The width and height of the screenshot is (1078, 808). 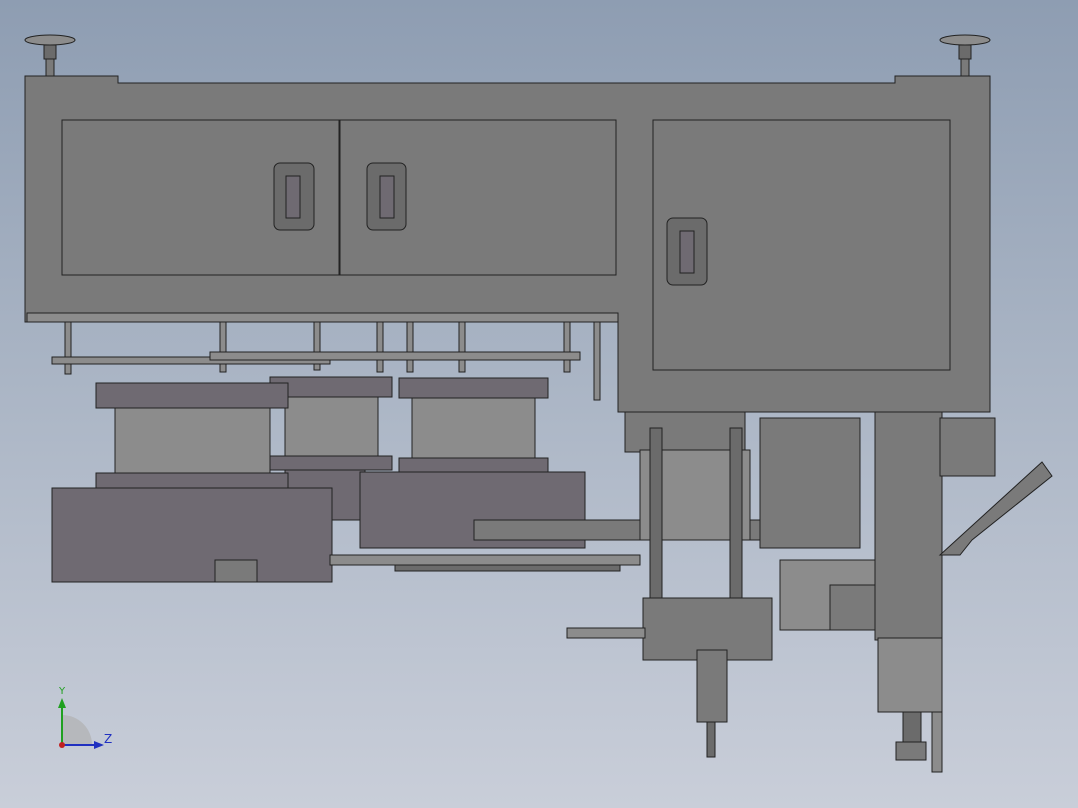 I want to click on motor-assembly, so click(x=908, y=592).